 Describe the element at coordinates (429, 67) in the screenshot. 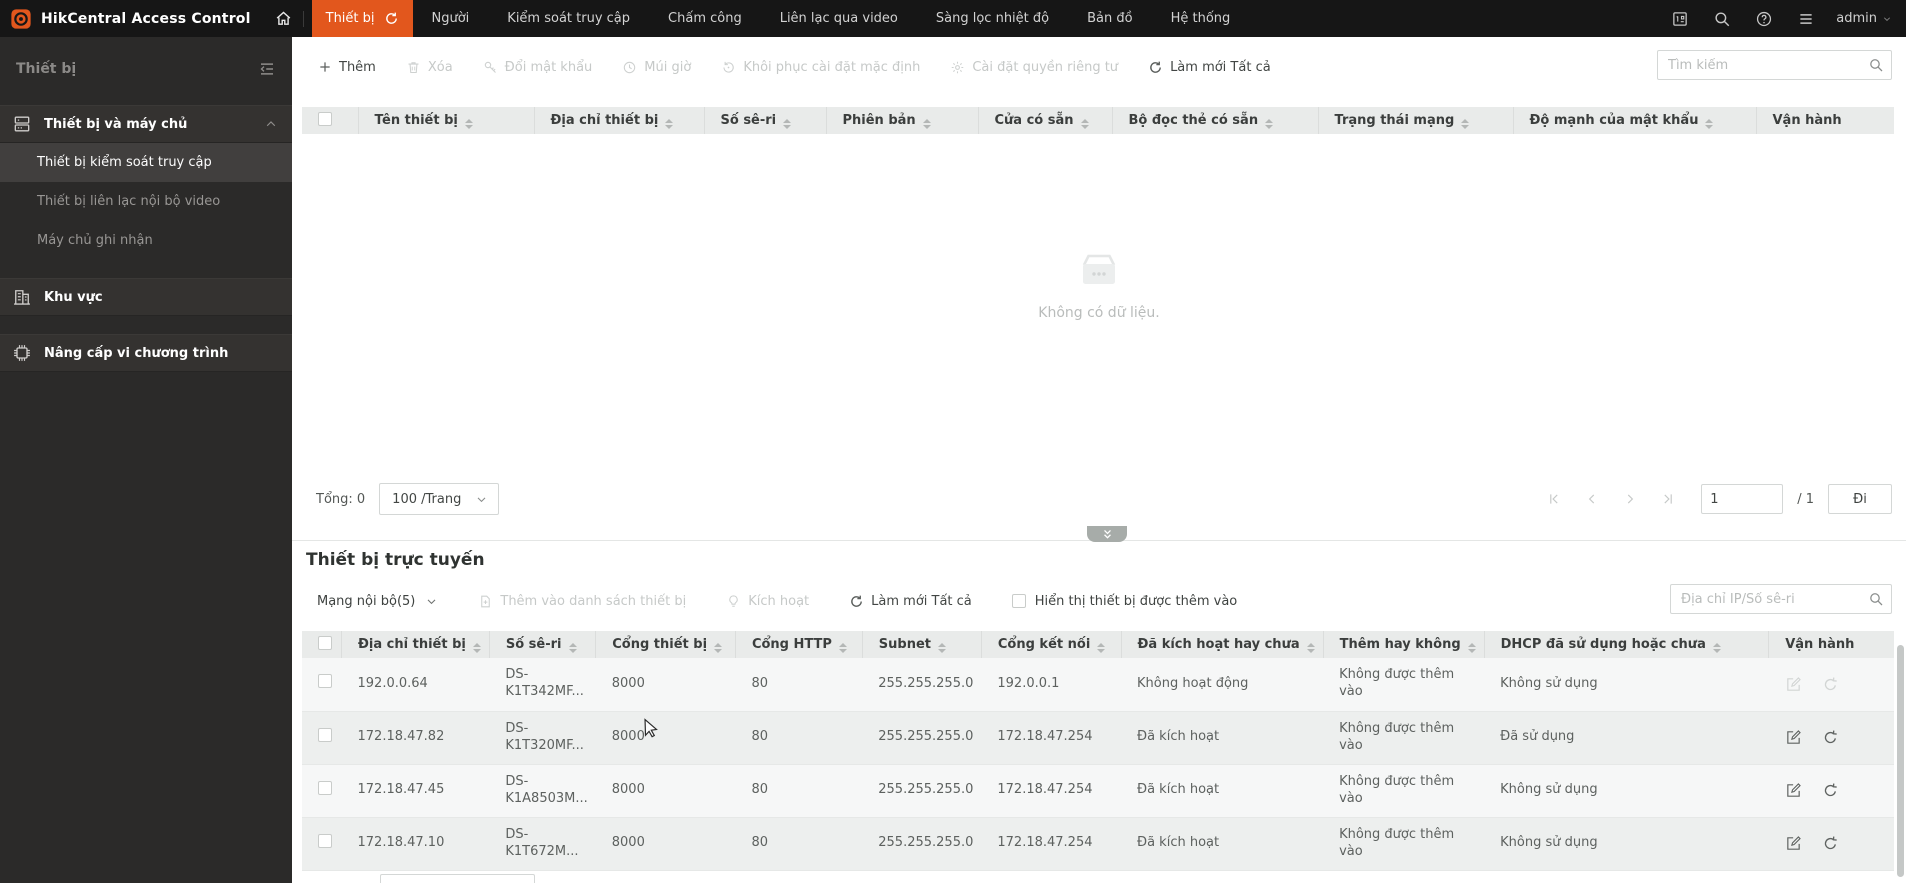

I see `delete-device-button: Xóa` at that location.